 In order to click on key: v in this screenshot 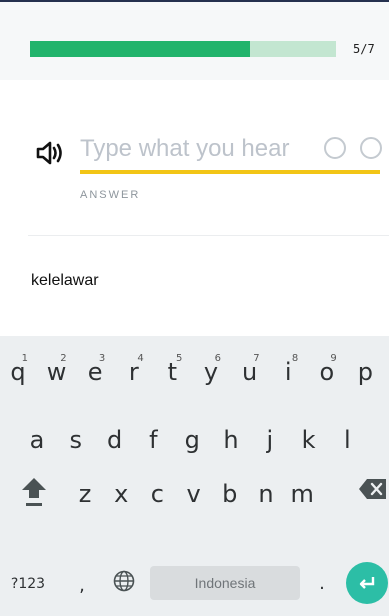, I will do `click(194, 494)`.